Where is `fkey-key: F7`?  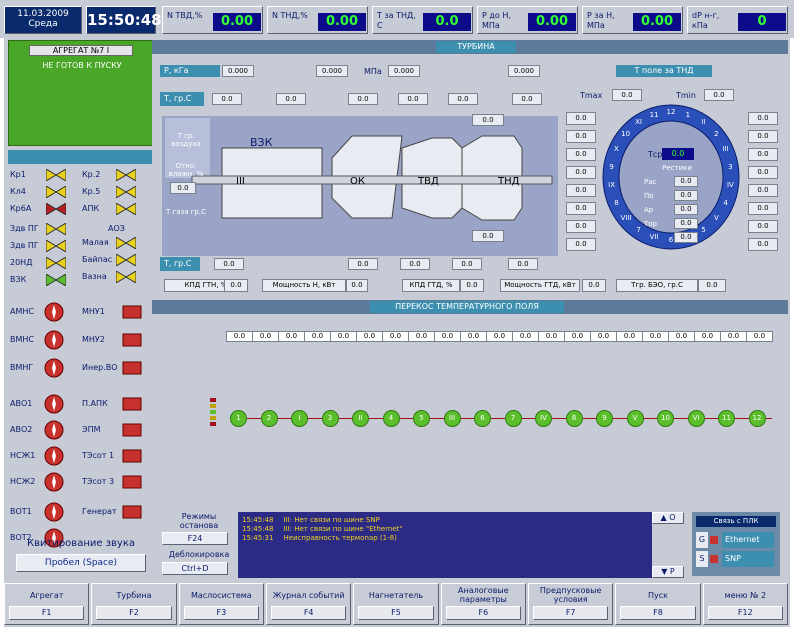 fkey-key: F7 is located at coordinates (571, 613).